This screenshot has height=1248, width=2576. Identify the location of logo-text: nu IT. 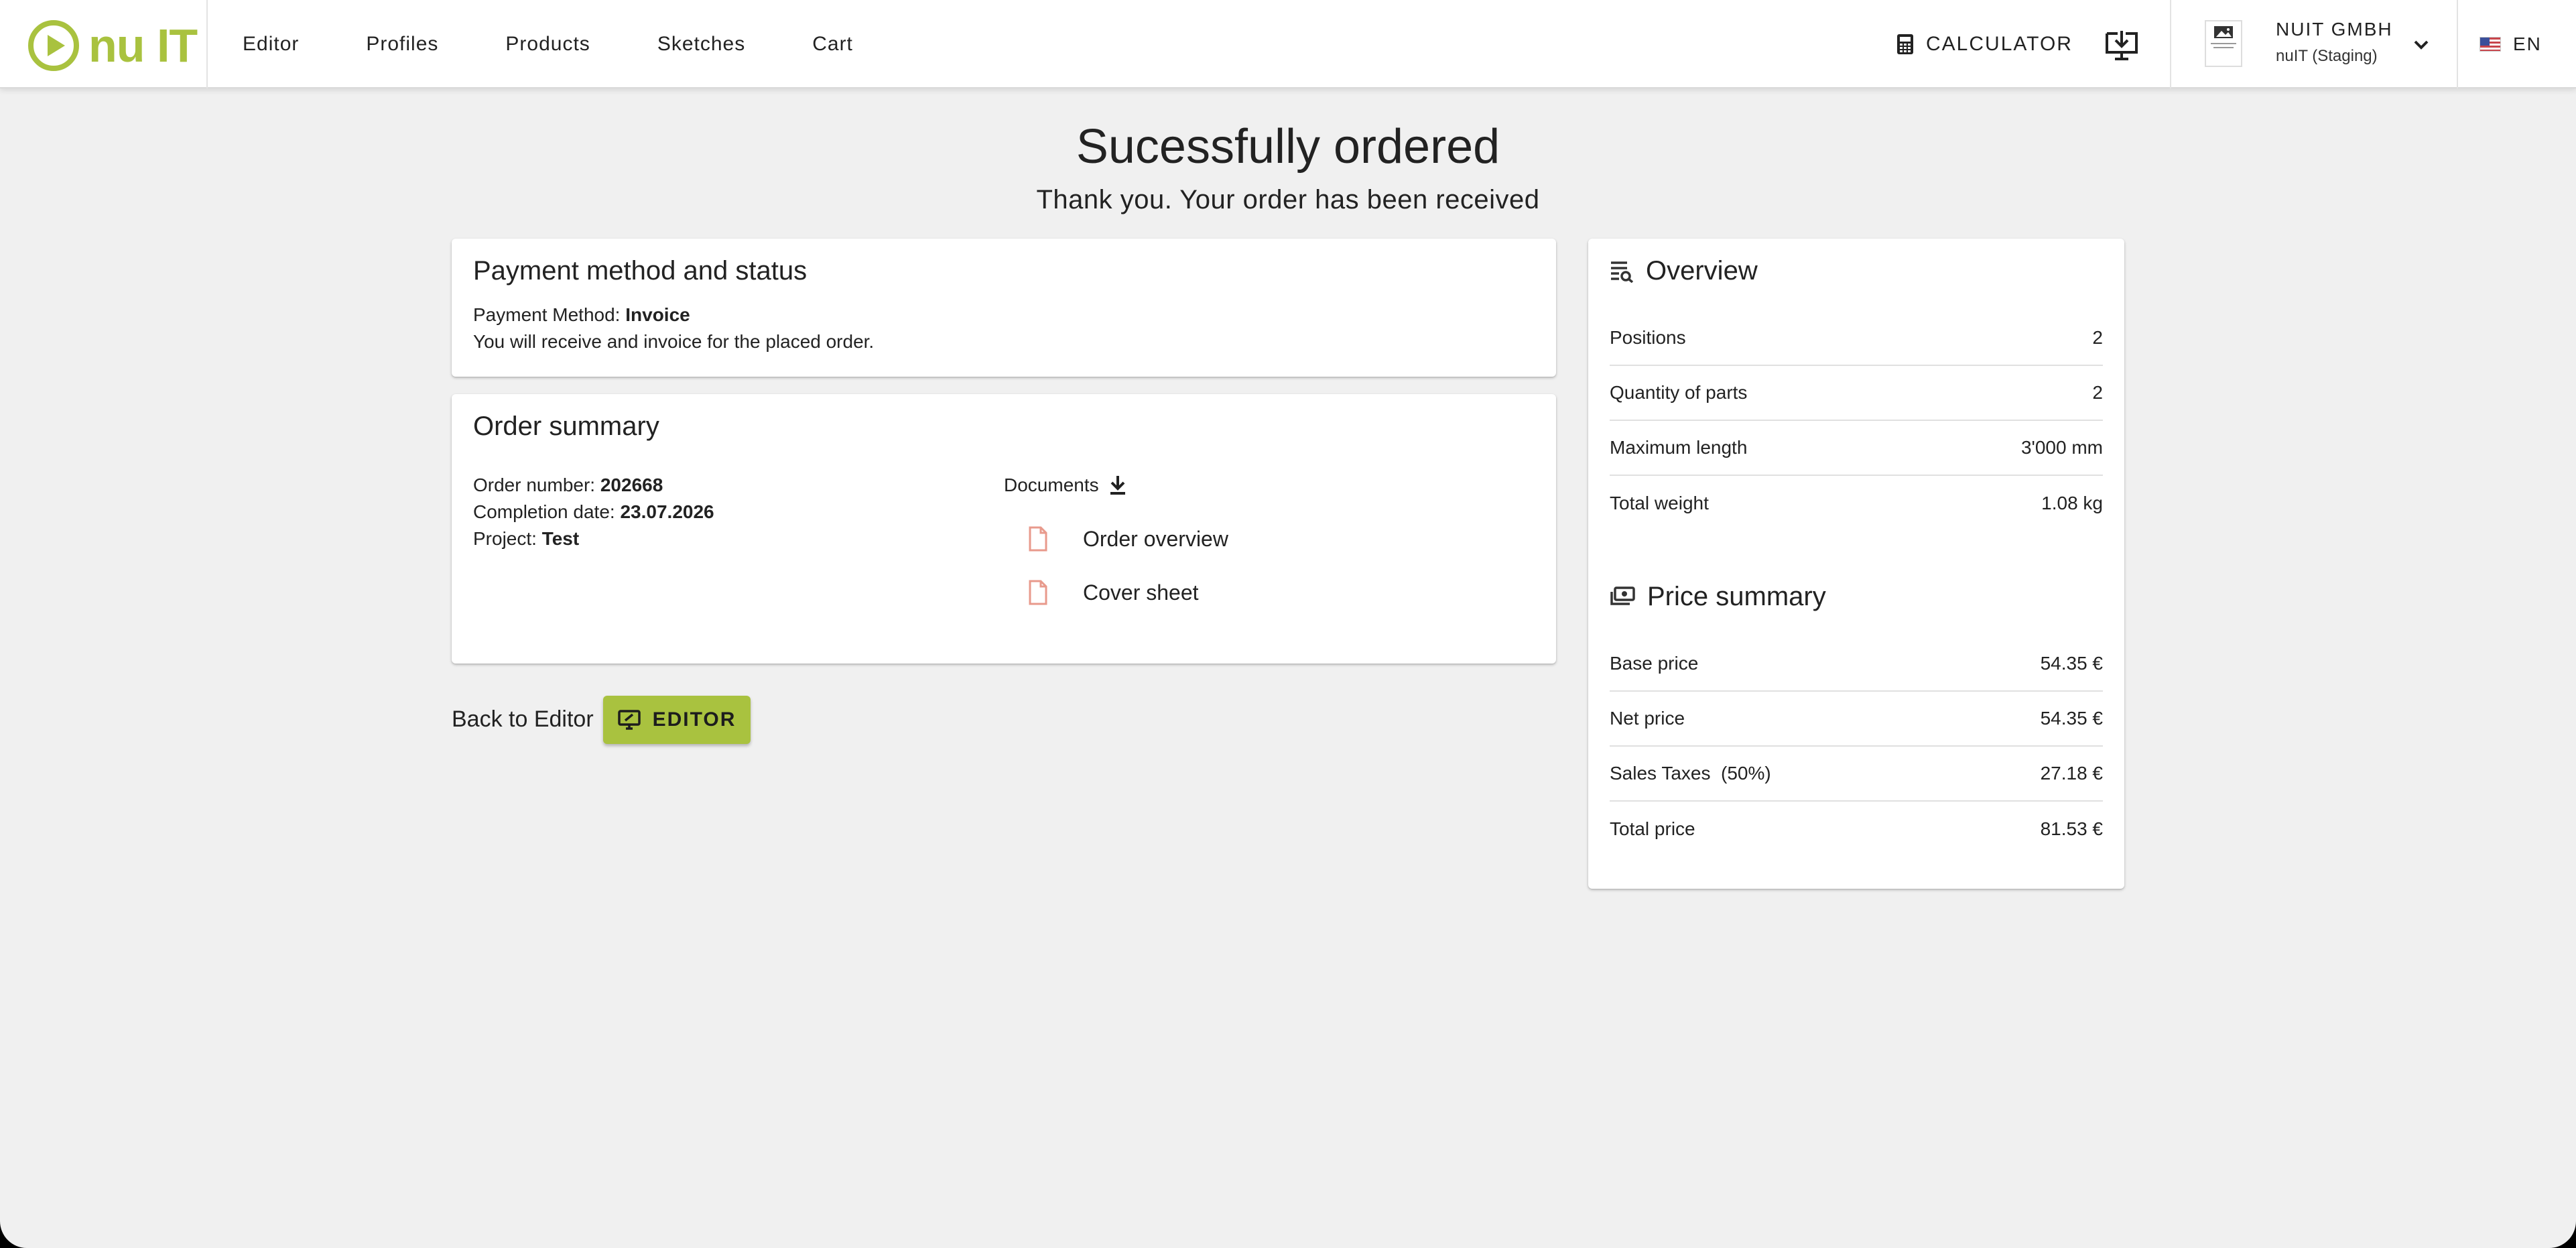
(143, 45).